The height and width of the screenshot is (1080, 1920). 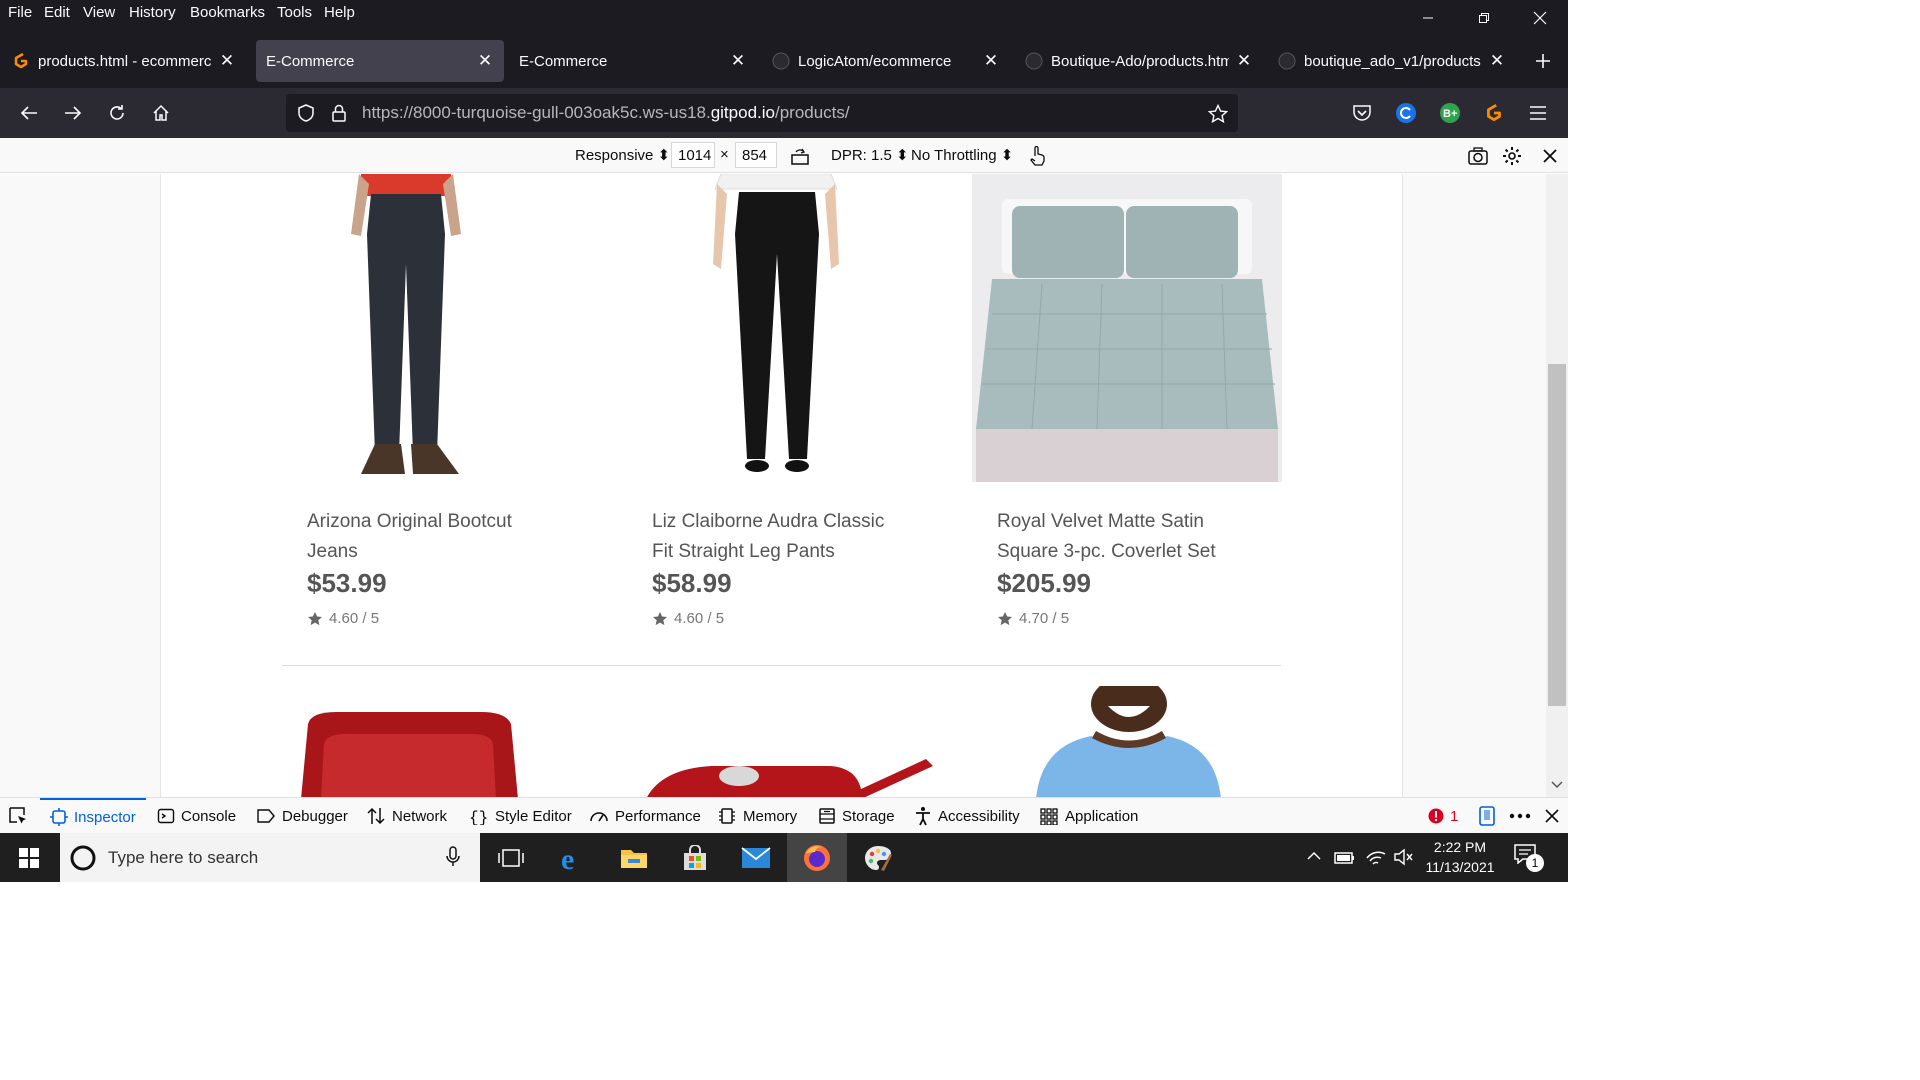 What do you see at coordinates (152, 13) in the screenshot?
I see `menu-history: History` at bounding box center [152, 13].